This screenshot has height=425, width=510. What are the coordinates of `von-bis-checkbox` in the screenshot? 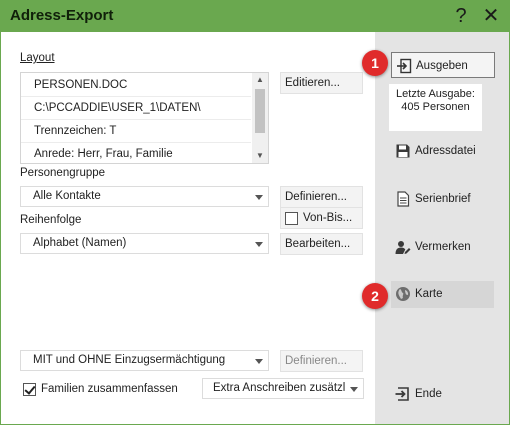 It's located at (291, 218).